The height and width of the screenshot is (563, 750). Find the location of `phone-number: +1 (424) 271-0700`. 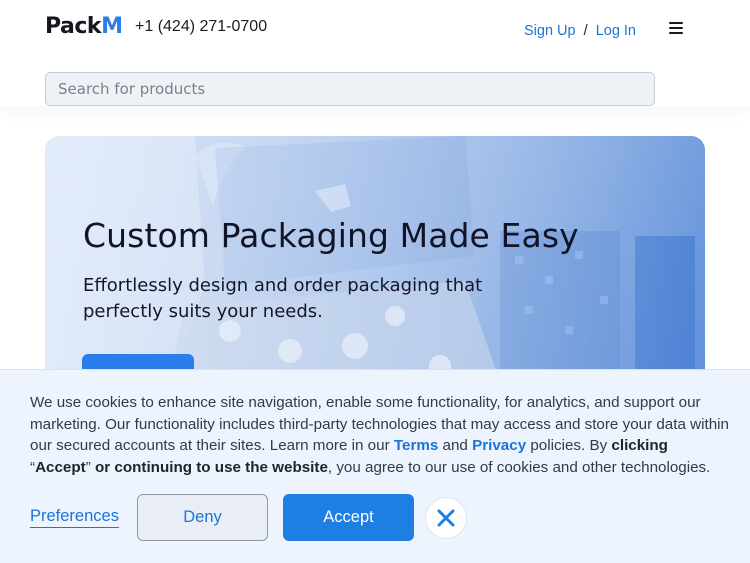

phone-number: +1 (424) 271-0700 is located at coordinates (201, 27).